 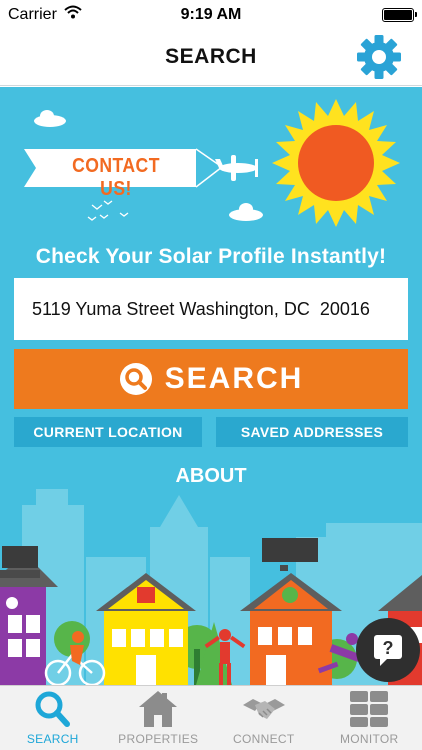 I want to click on tab-label: CONNECT, so click(x=264, y=739).